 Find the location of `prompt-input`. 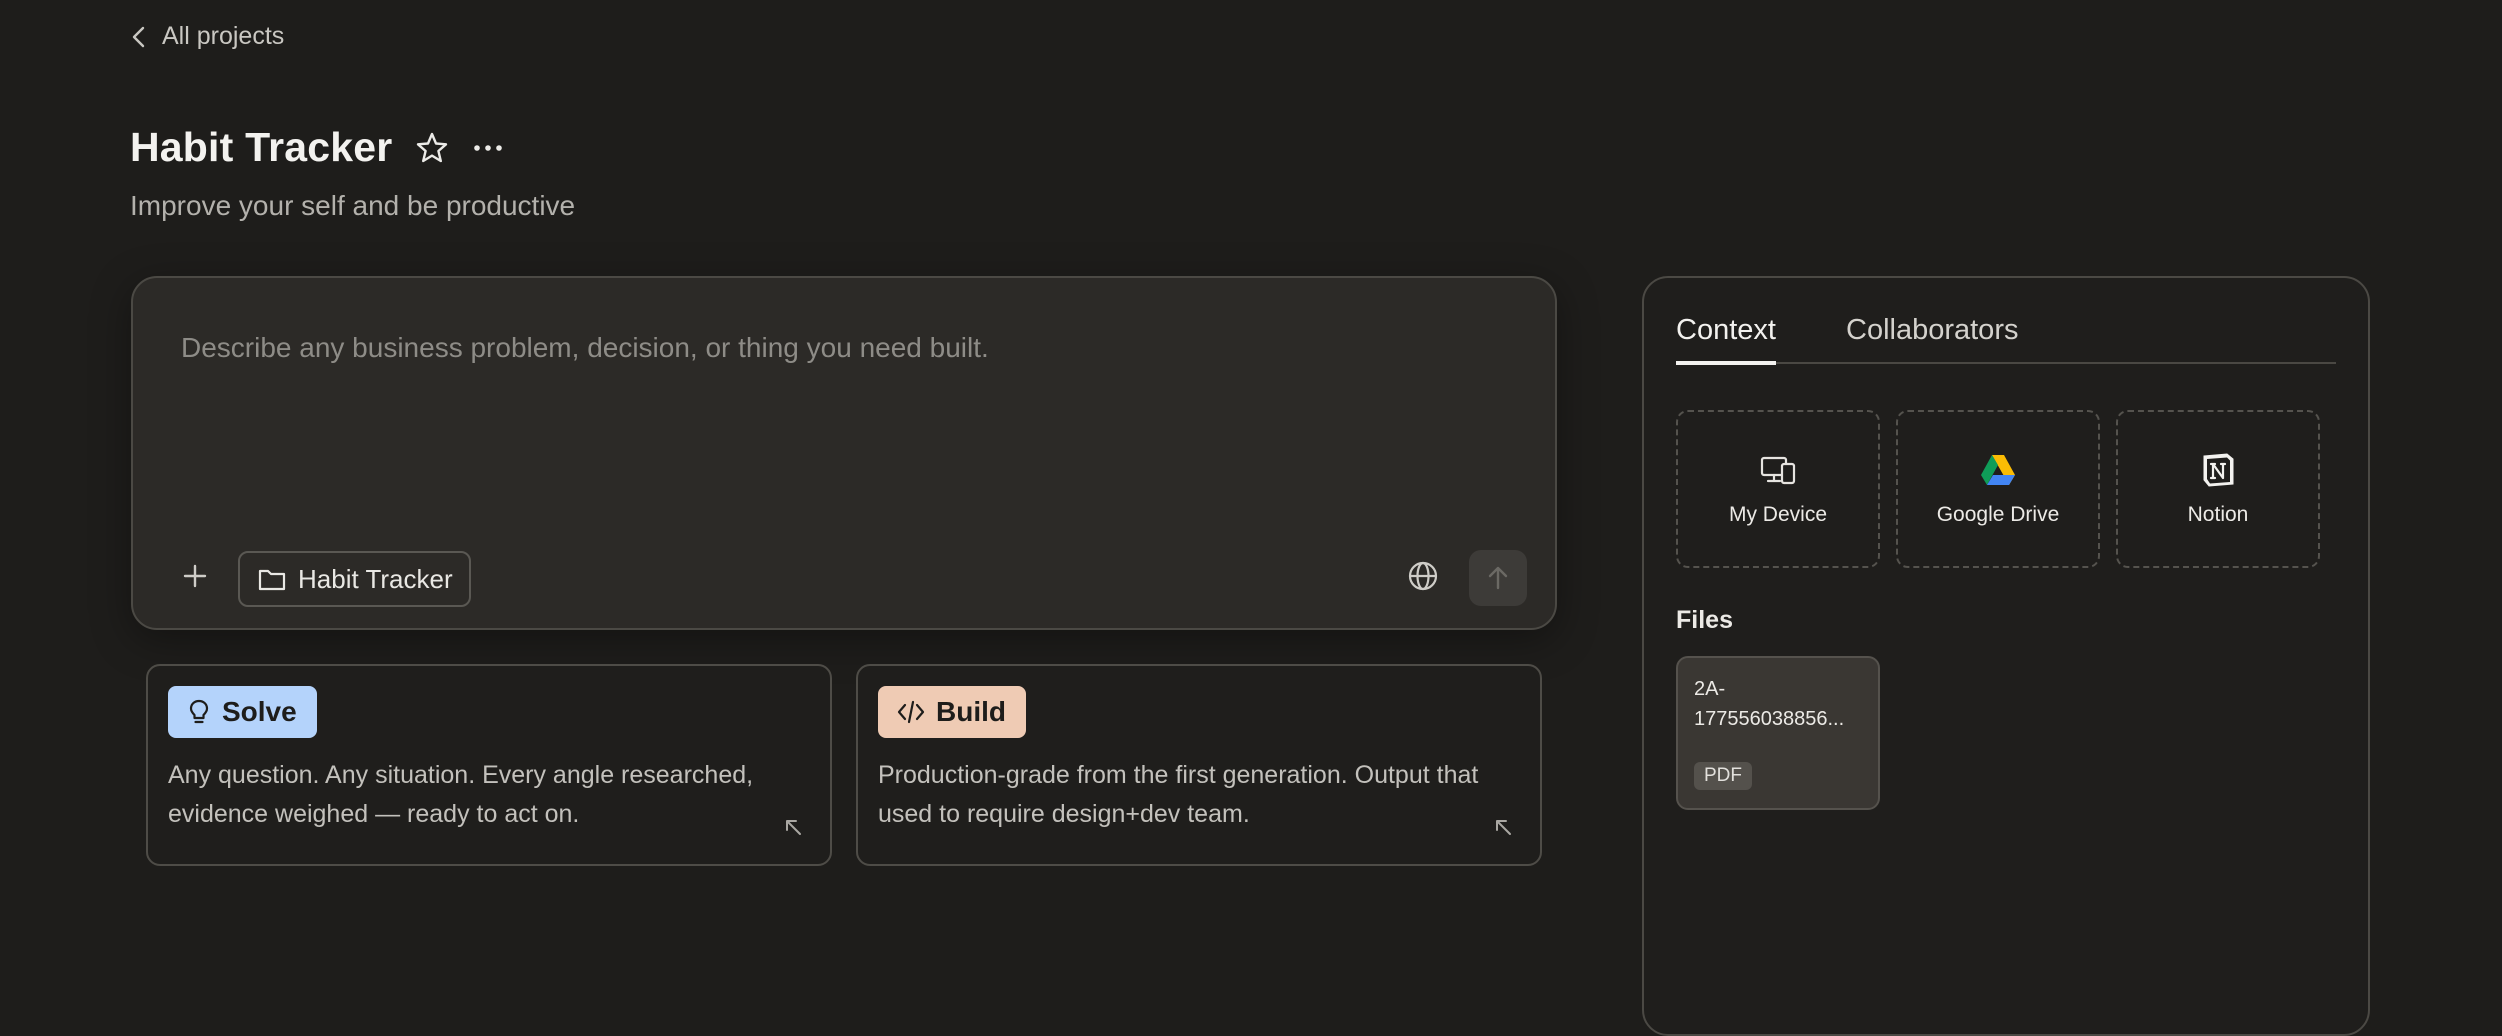

prompt-input is located at coordinates (841, 407).